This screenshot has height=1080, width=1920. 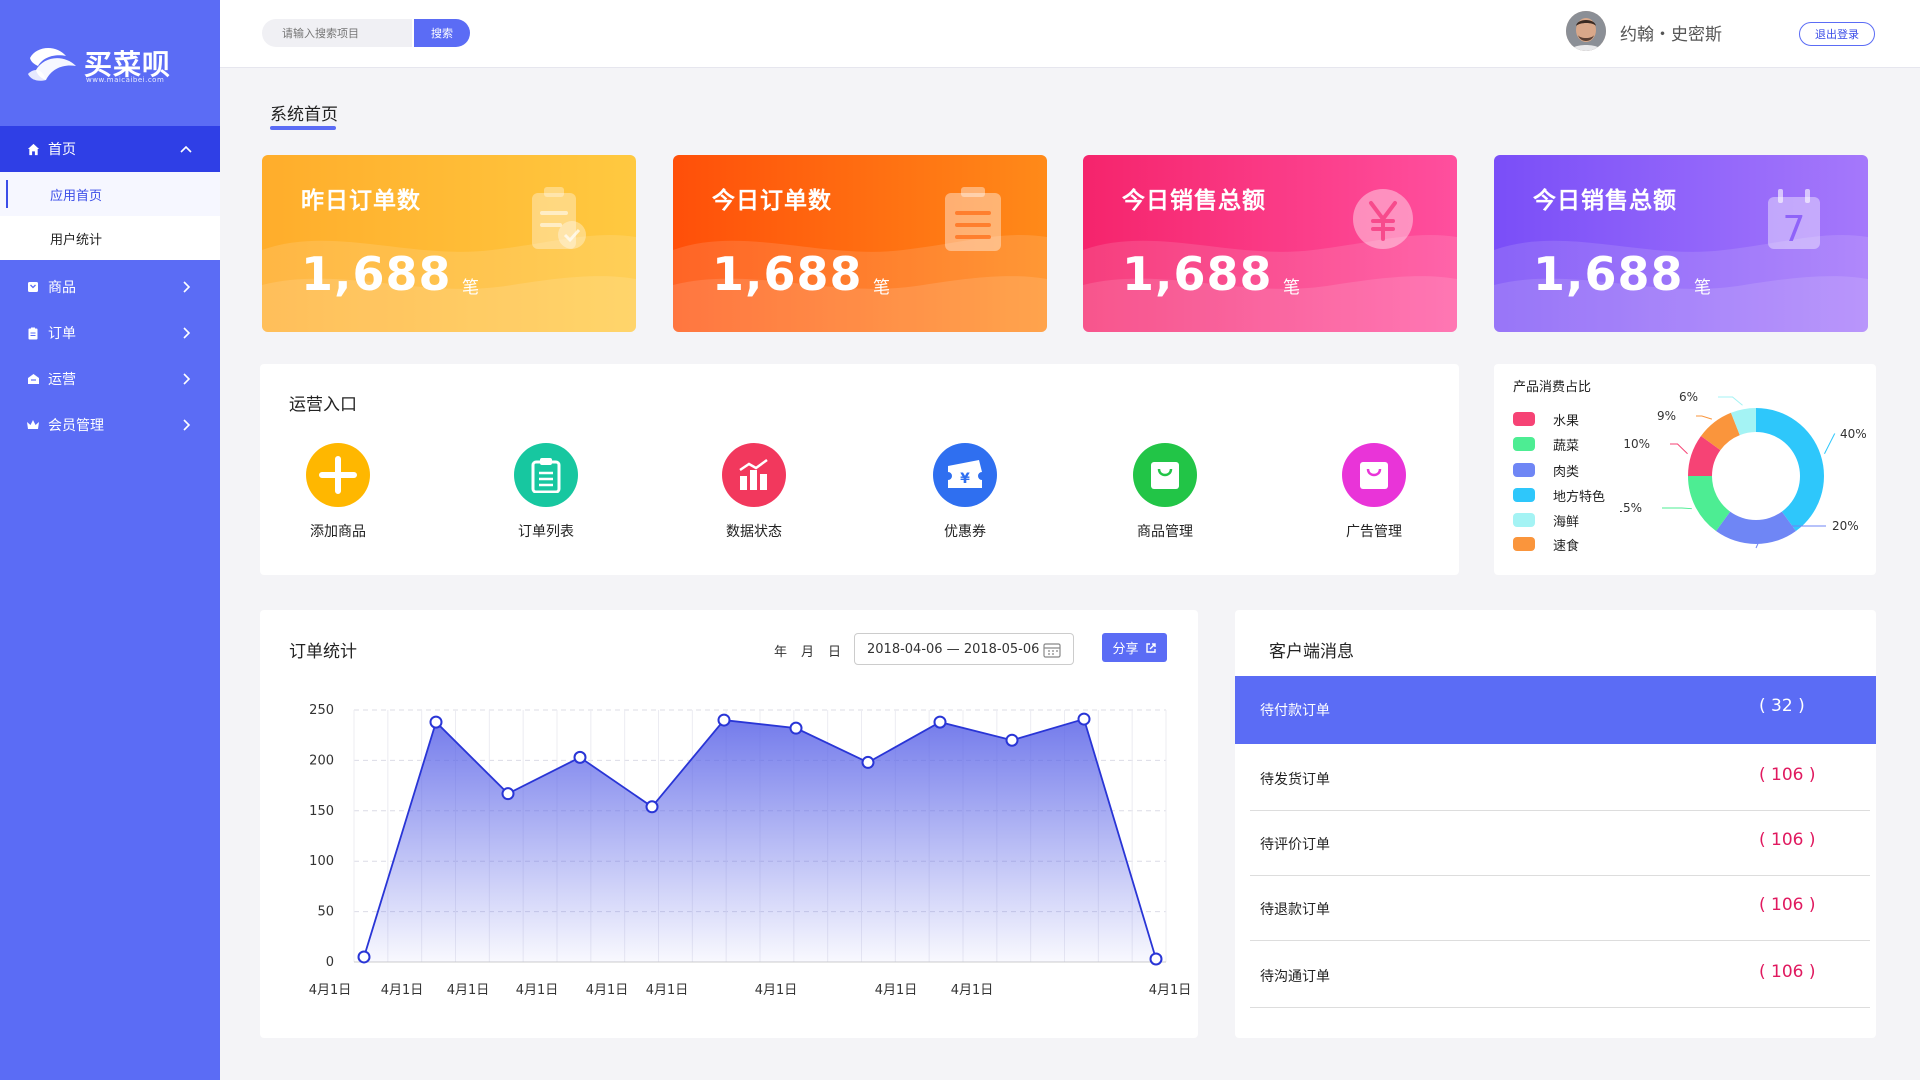 I want to click on avatar, so click(x=1586, y=31).